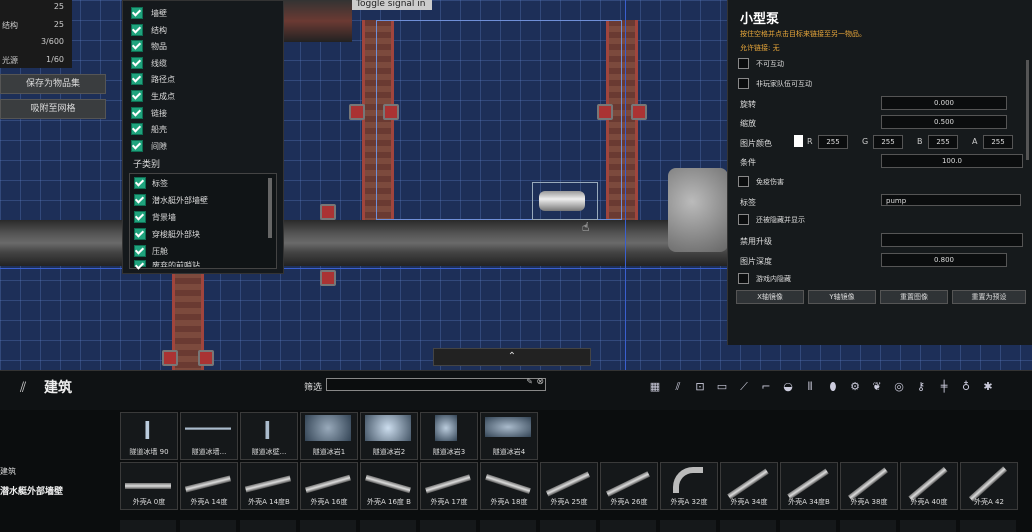 The width and height of the screenshot is (1032, 532). Describe the element at coordinates (914, 297) in the screenshot. I see `reset-sprite-button: 重置图像` at that location.